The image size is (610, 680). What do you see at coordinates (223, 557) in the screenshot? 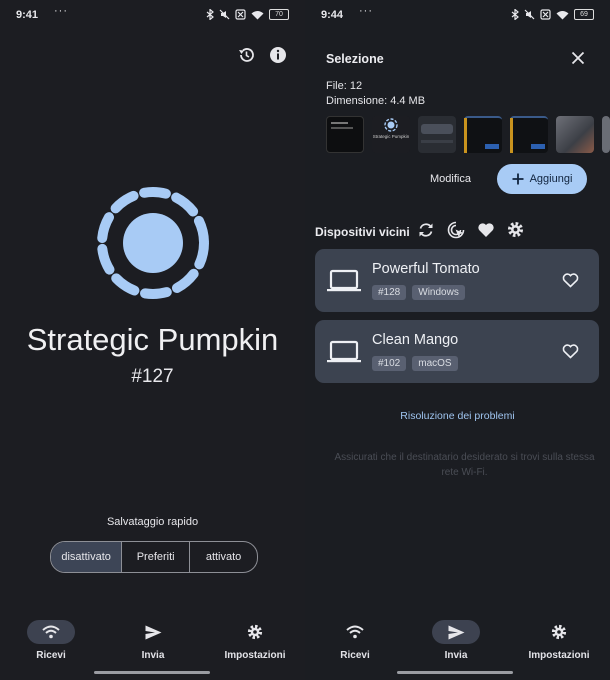
I see `quick-save-on: attivato` at bounding box center [223, 557].